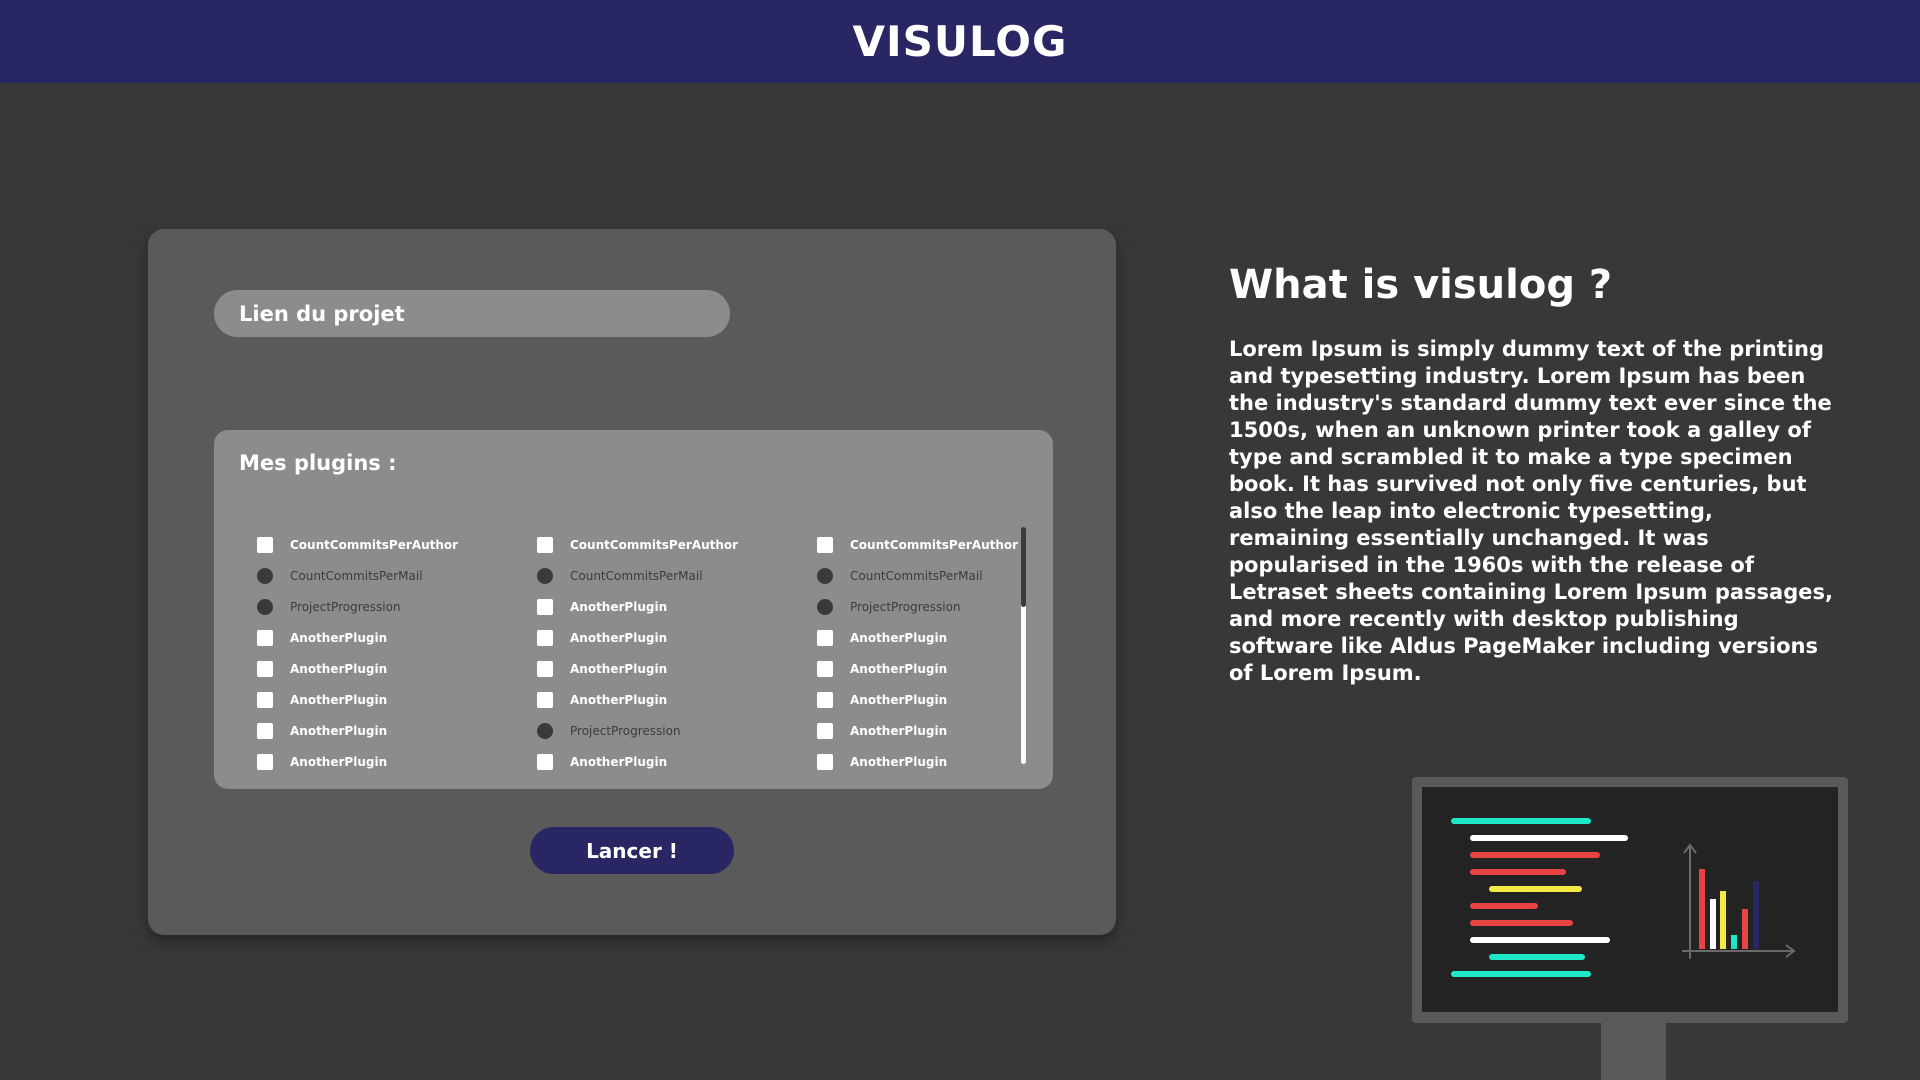  I want to click on app-header: VISULOG, so click(960, 41).